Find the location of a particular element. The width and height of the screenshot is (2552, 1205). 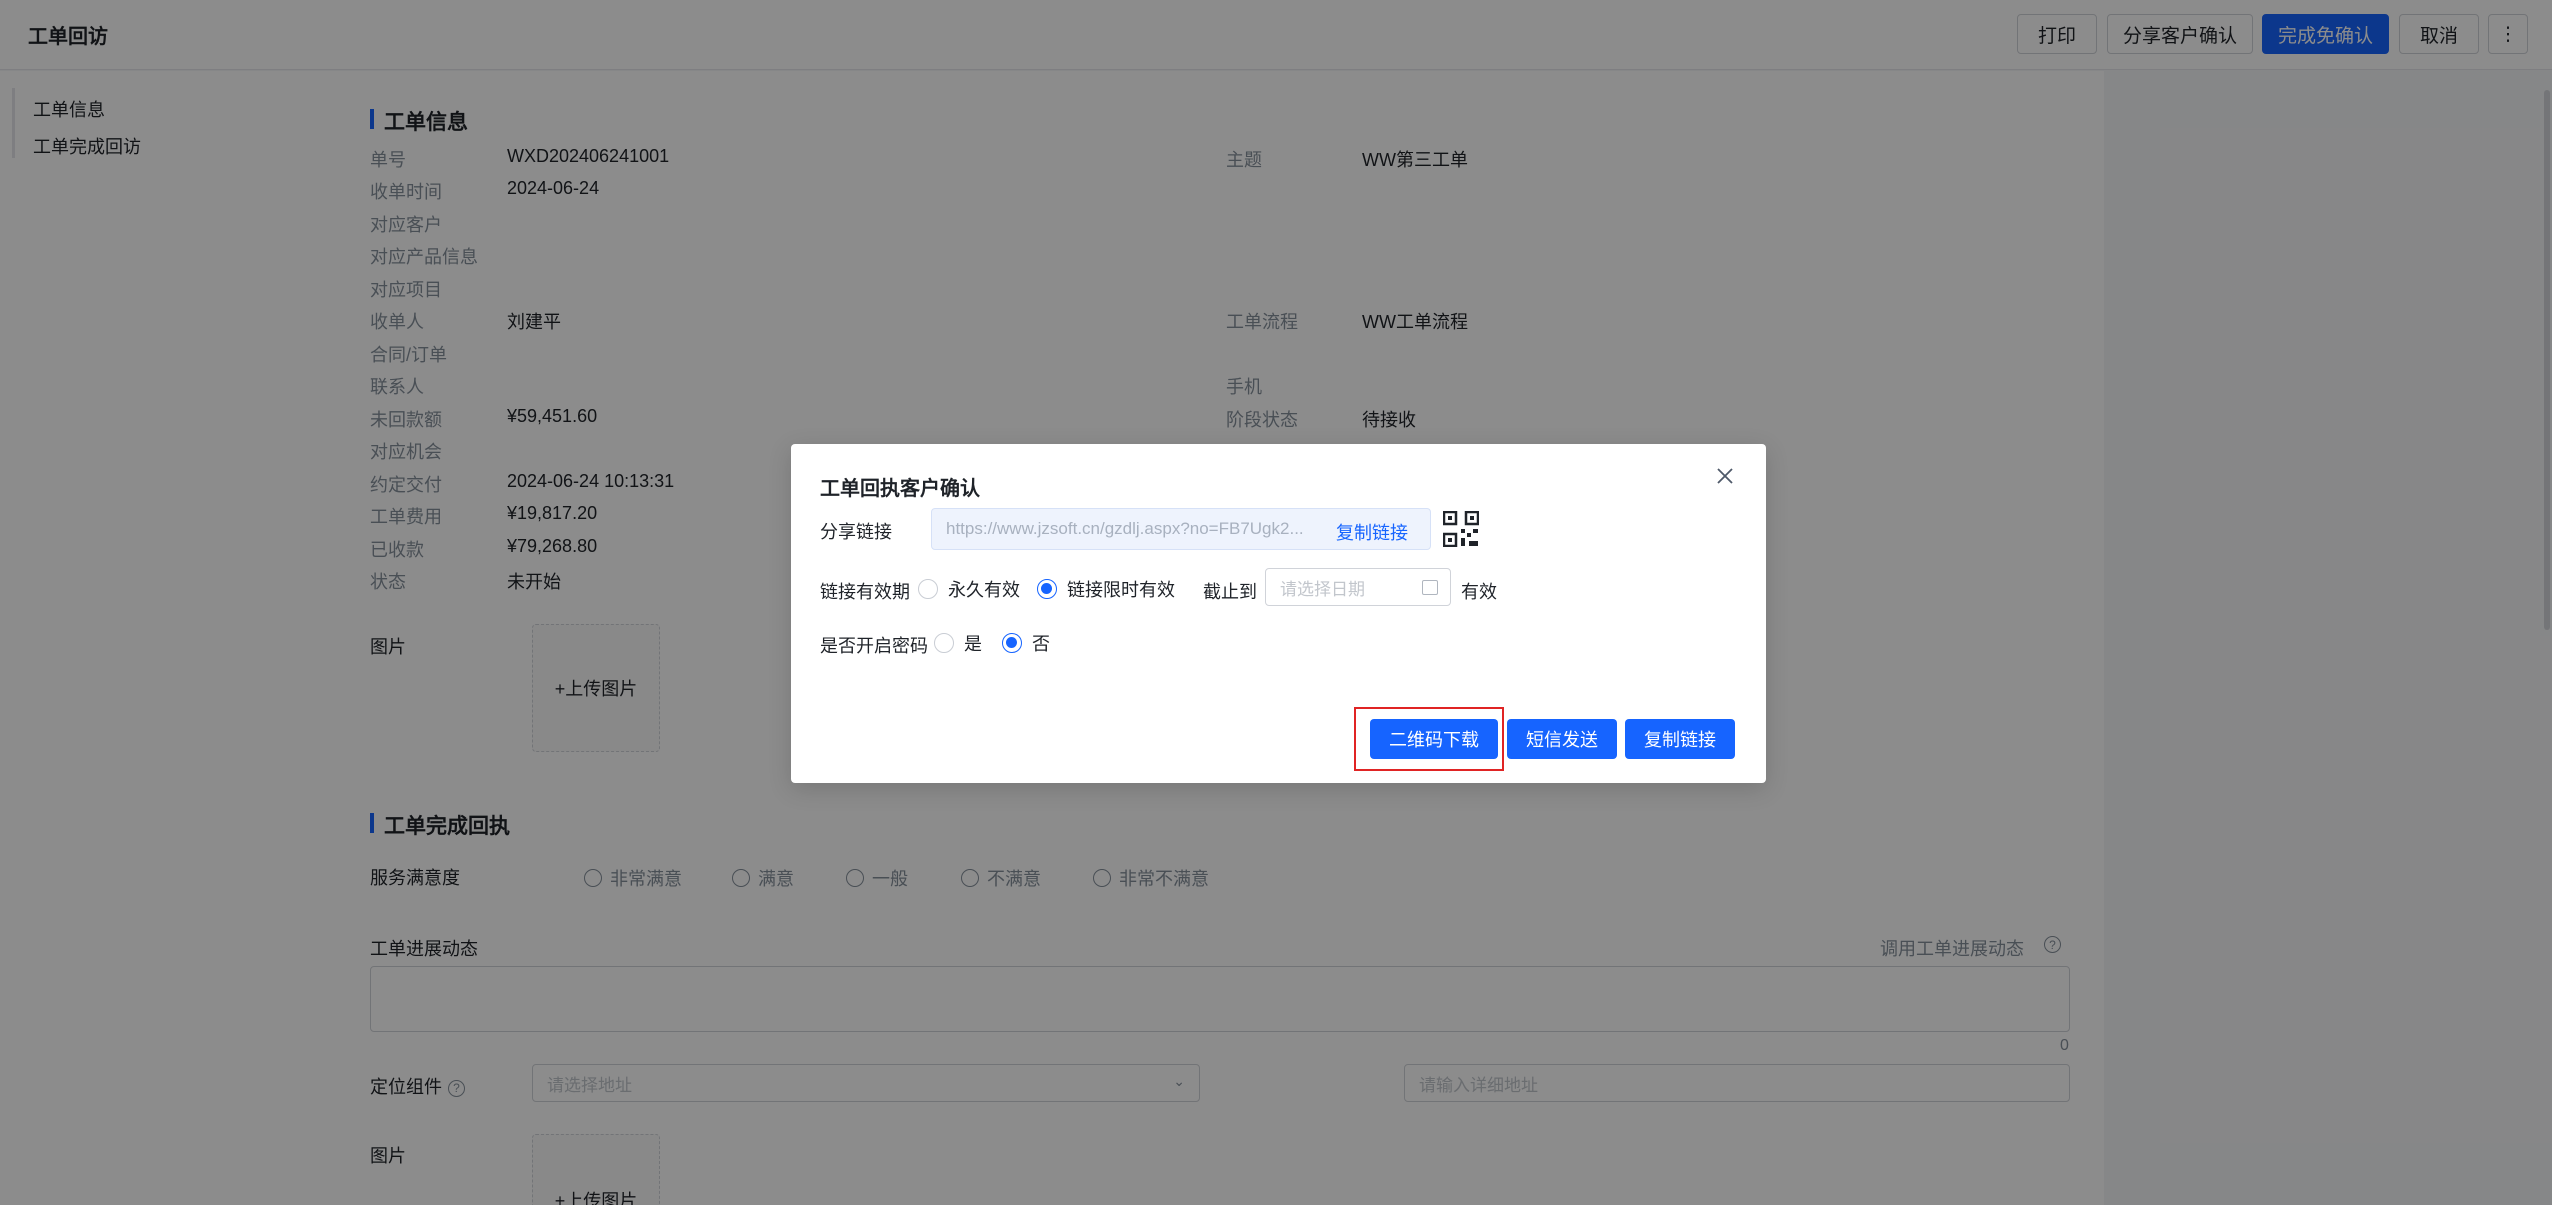

close-icon is located at coordinates (1725, 476).